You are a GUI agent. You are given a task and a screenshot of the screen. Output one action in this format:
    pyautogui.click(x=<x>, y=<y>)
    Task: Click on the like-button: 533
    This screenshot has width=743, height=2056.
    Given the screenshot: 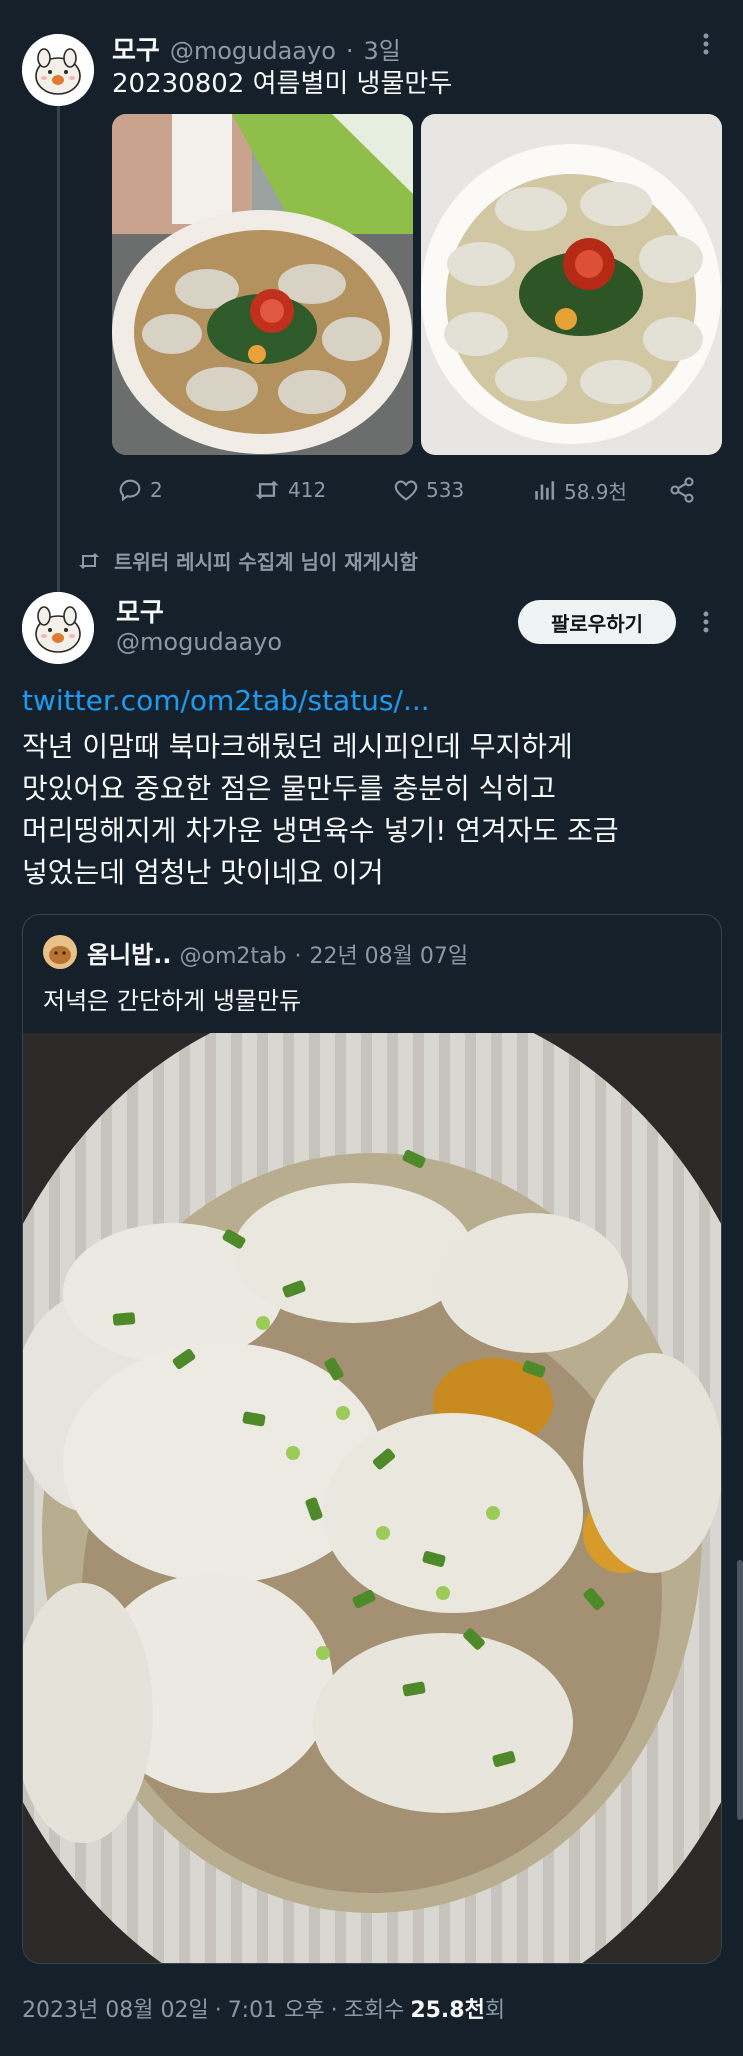 What is the action you would take?
    pyautogui.click(x=428, y=490)
    